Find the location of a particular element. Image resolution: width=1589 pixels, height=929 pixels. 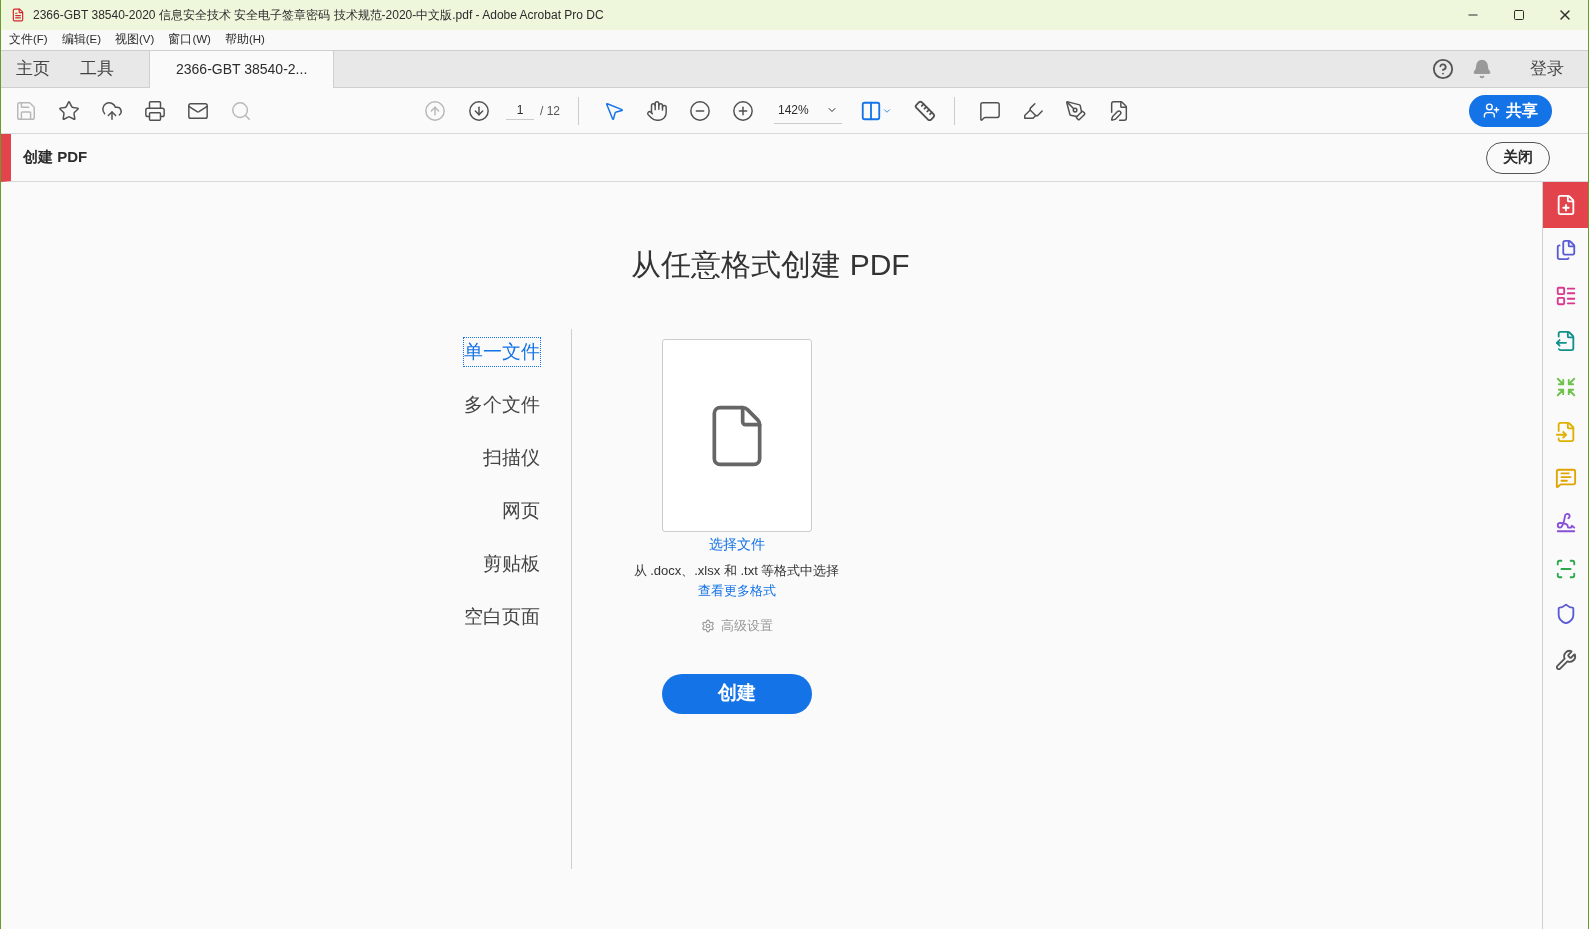

select-file-link: 选择文件 is located at coordinates (736, 544).